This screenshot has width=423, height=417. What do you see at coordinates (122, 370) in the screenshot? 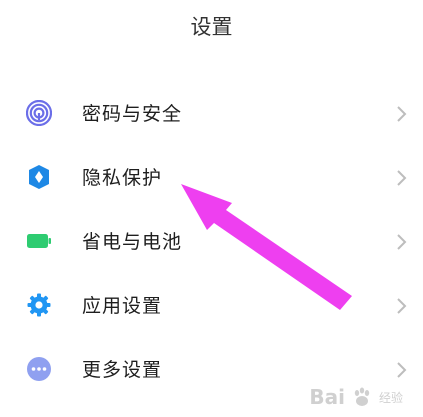
I see `settings-item-label: 更多设置` at bounding box center [122, 370].